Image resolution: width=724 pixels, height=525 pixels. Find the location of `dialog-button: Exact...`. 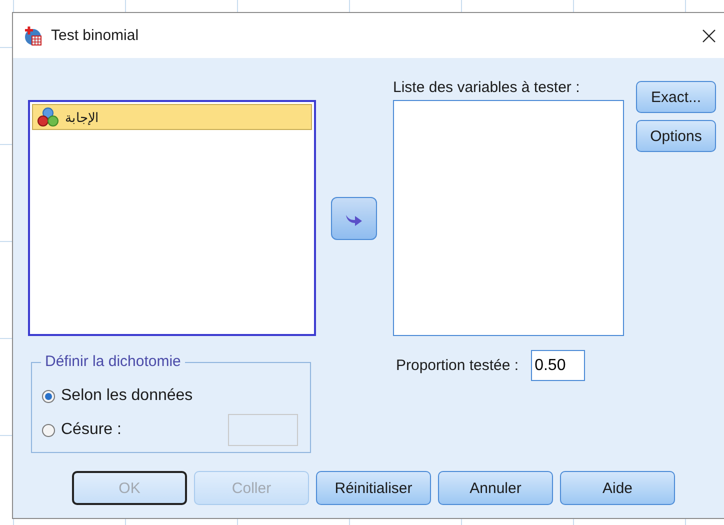

dialog-button: Exact... is located at coordinates (676, 97).